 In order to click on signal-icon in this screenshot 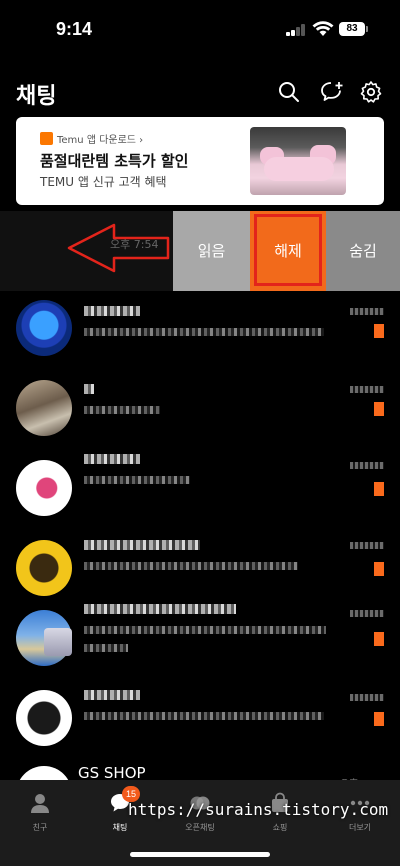, I will do `click(296, 30)`.